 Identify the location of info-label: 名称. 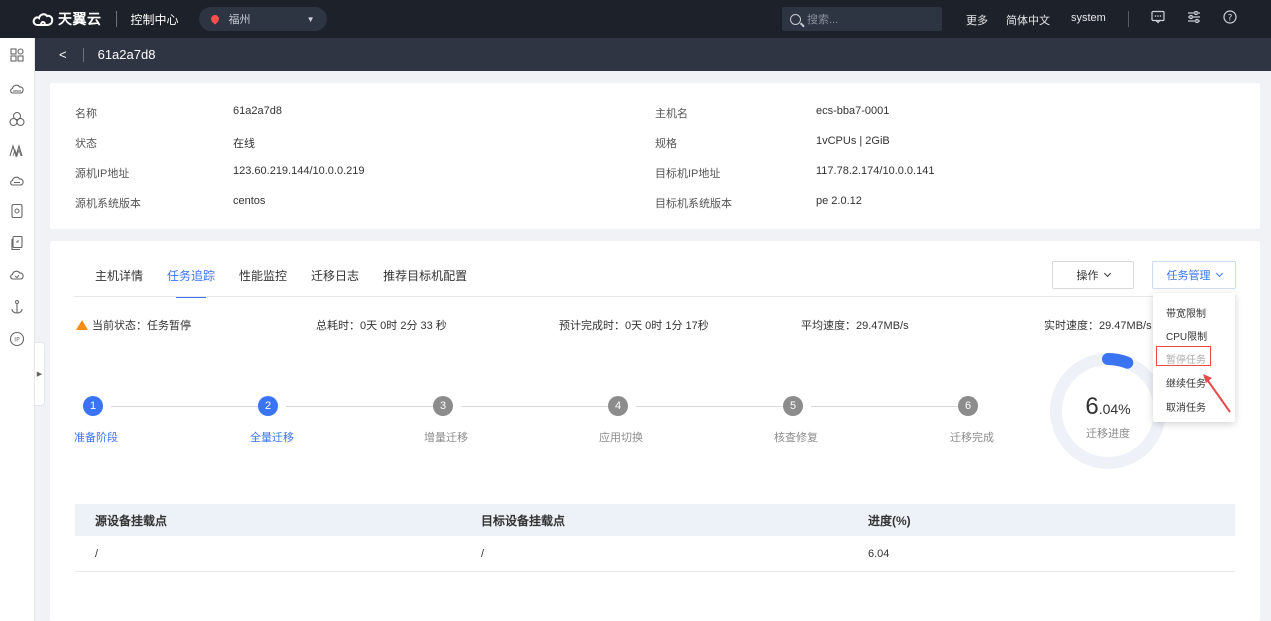
(86, 114).